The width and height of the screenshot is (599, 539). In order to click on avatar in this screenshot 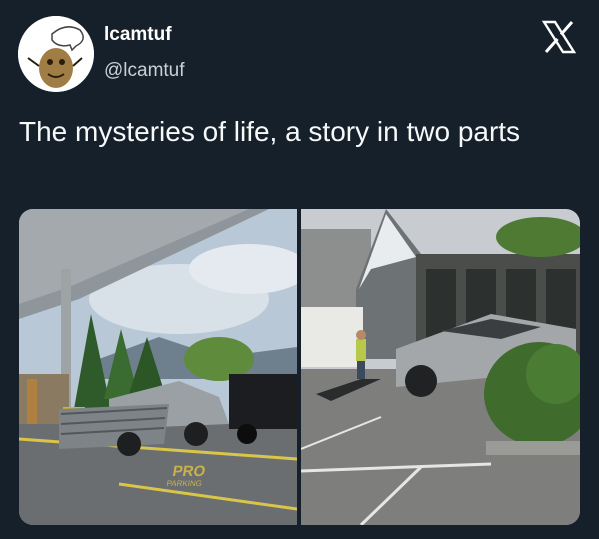, I will do `click(56, 54)`.